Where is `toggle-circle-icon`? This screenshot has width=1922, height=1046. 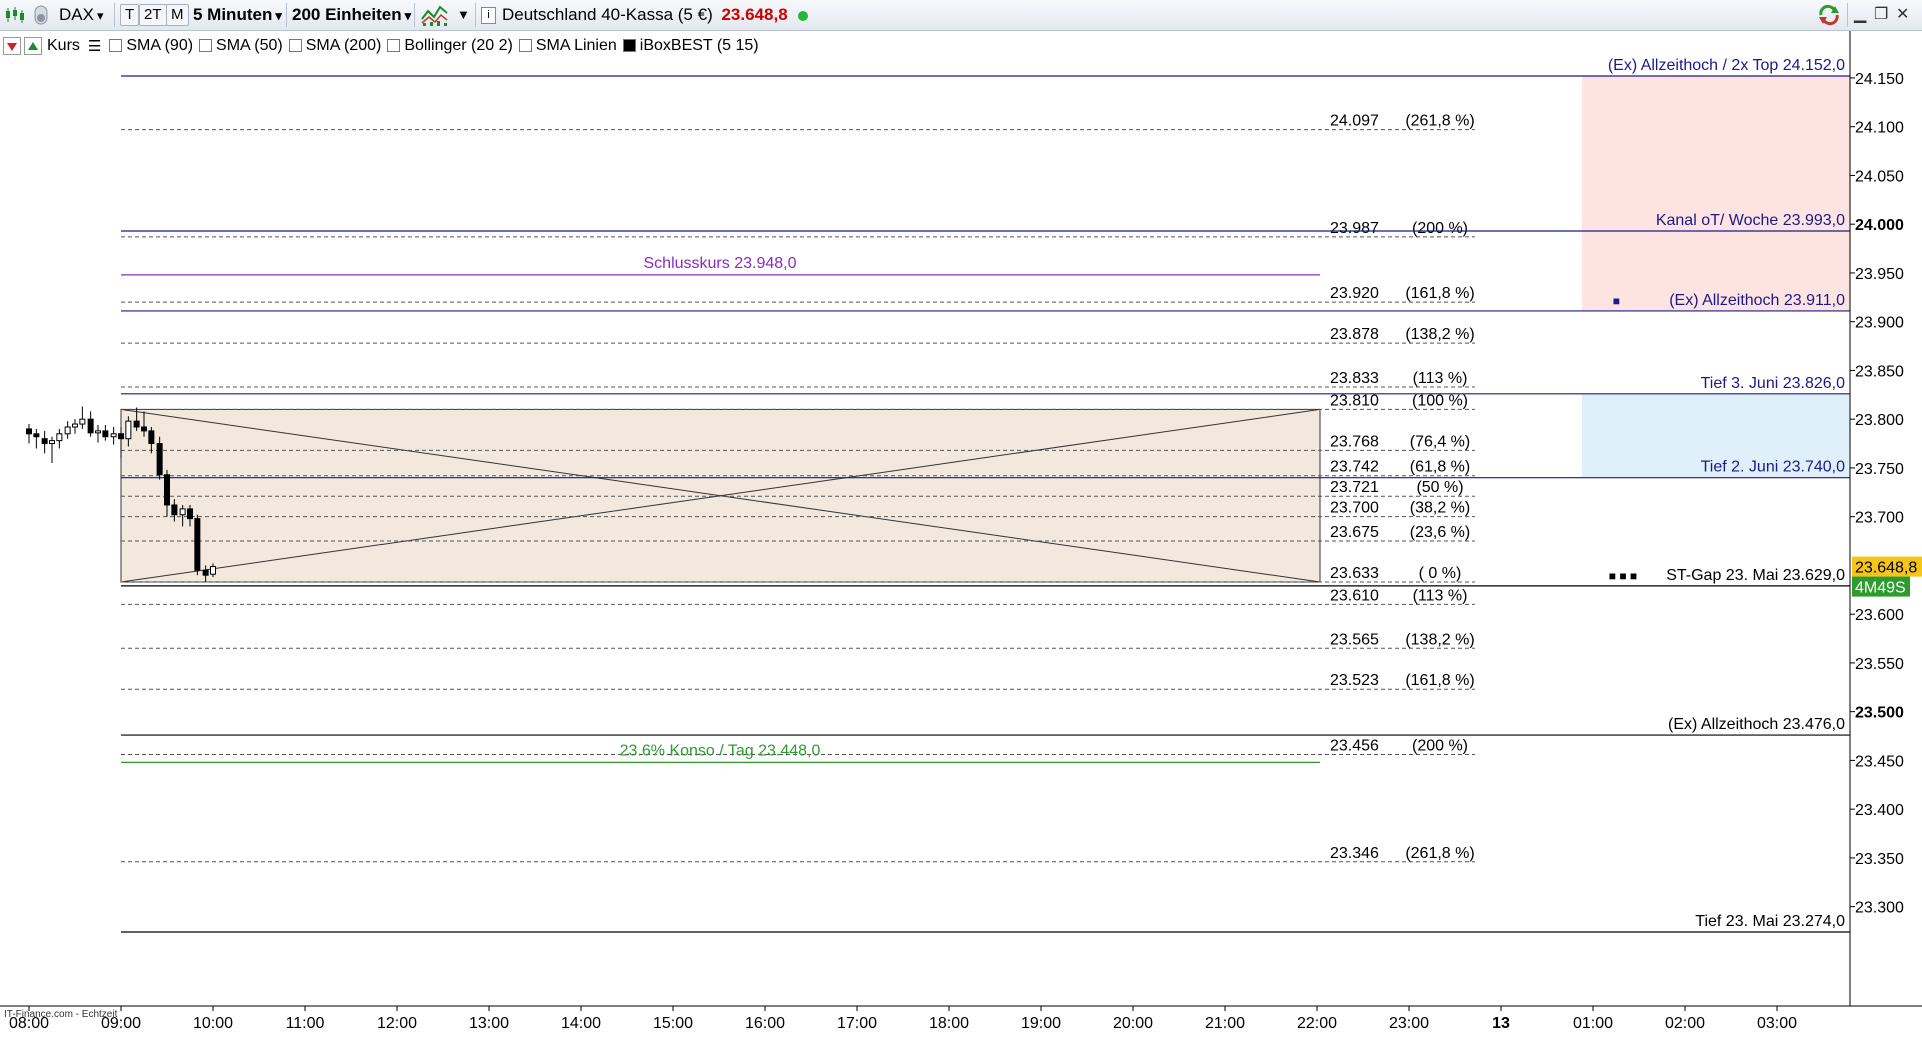 toggle-circle-icon is located at coordinates (41, 16).